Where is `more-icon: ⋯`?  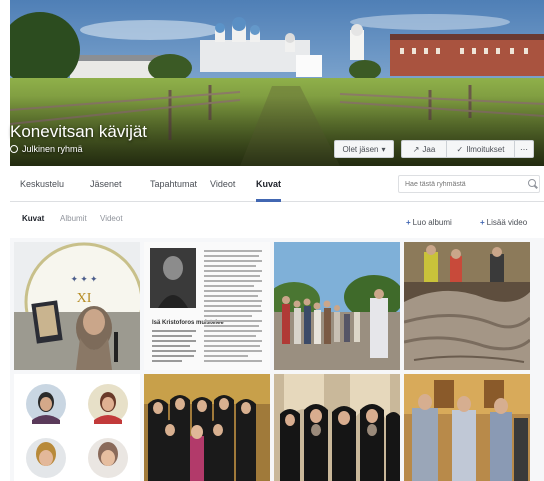 more-icon: ⋯ is located at coordinates (524, 149).